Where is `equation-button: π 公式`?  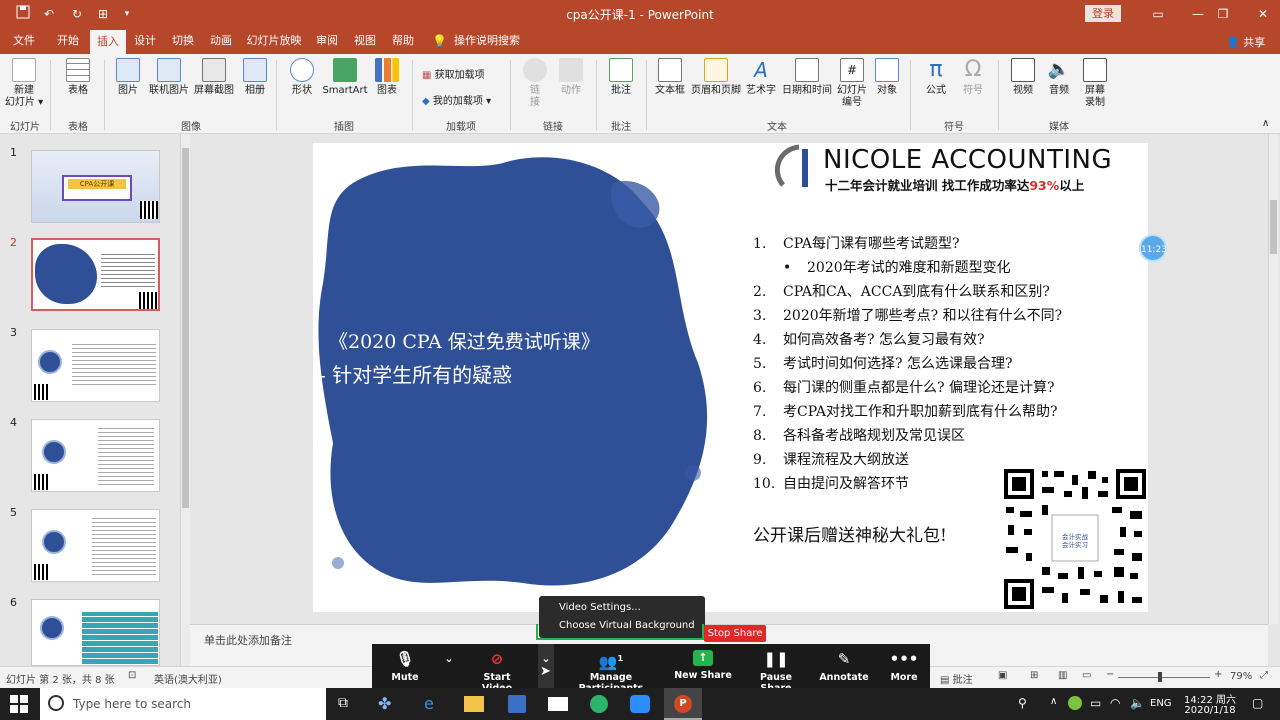
equation-button: π 公式 is located at coordinates (936, 77).